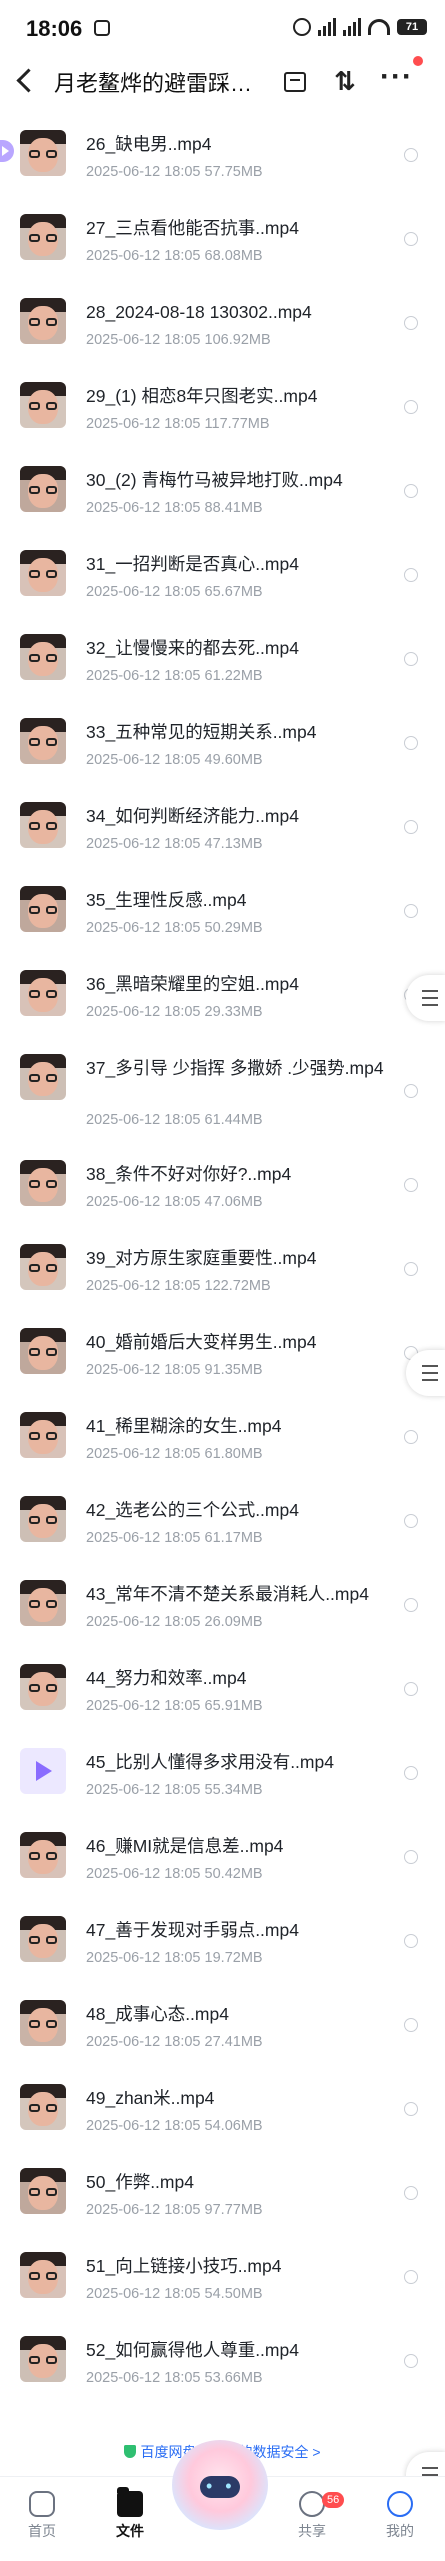 The image size is (445, 2561). Describe the element at coordinates (222, 580) in the screenshot. I see `file-row: 31_一招判断是否真心..mp4 2025-06-12 18:05 65.67MB` at that location.